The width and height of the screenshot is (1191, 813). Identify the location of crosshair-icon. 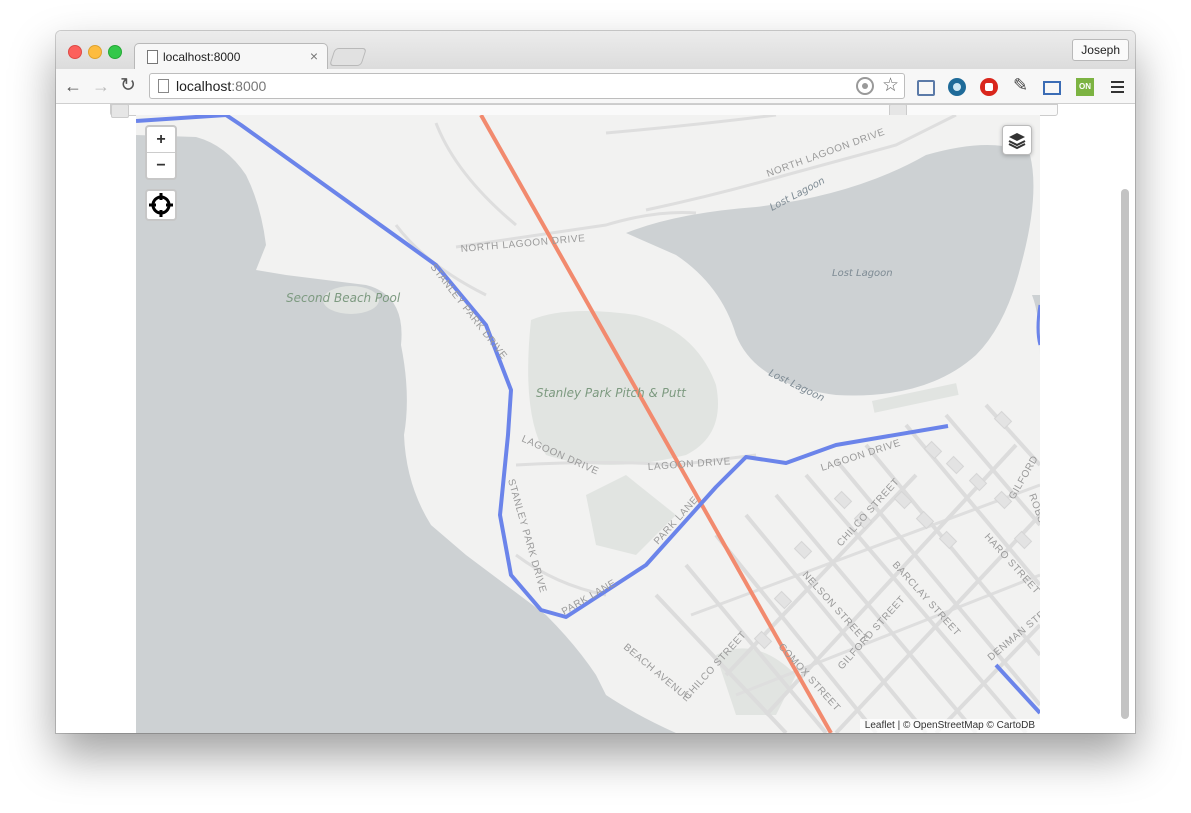
(161, 205).